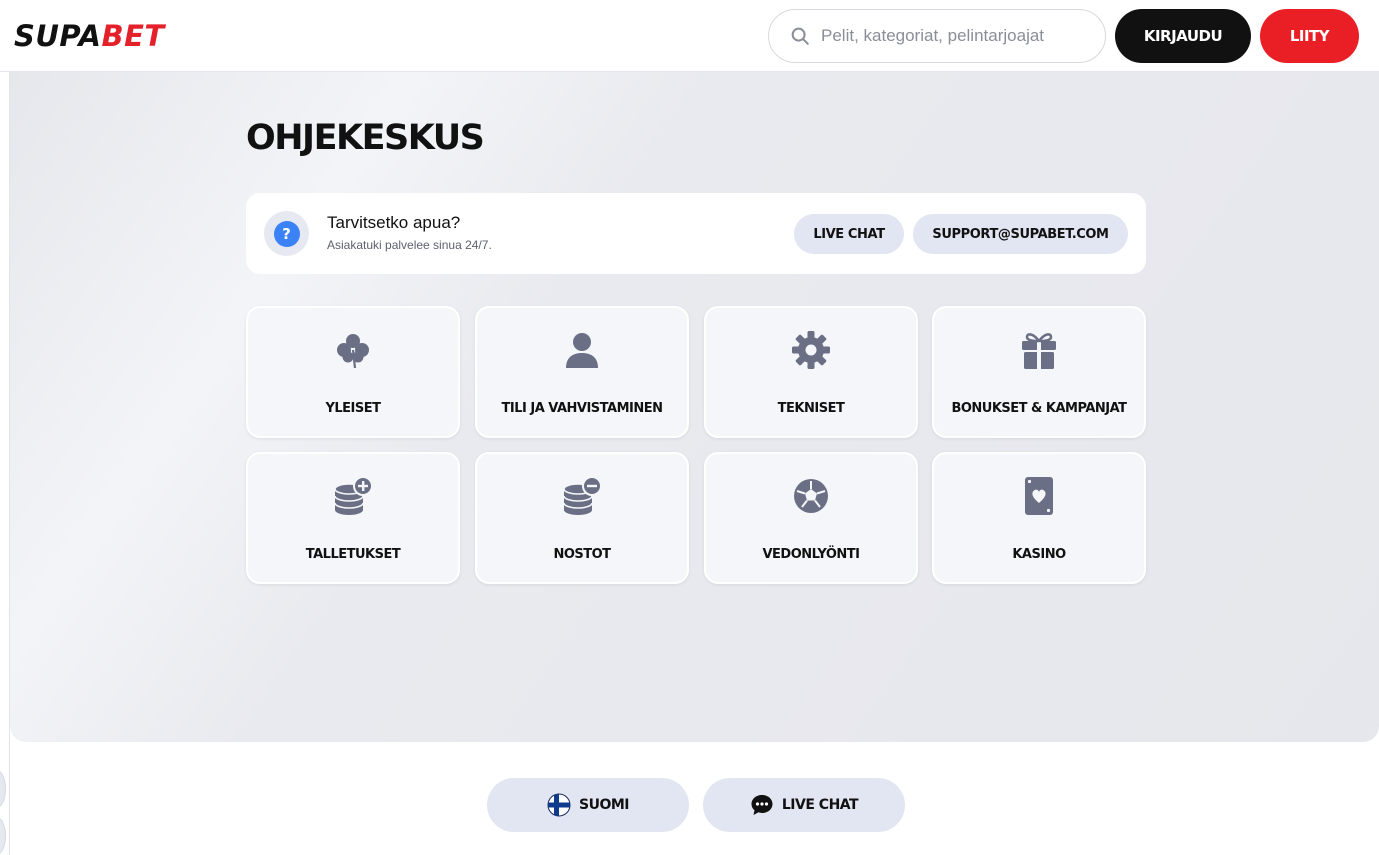 The height and width of the screenshot is (855, 1379). I want to click on search-icon, so click(800, 36).